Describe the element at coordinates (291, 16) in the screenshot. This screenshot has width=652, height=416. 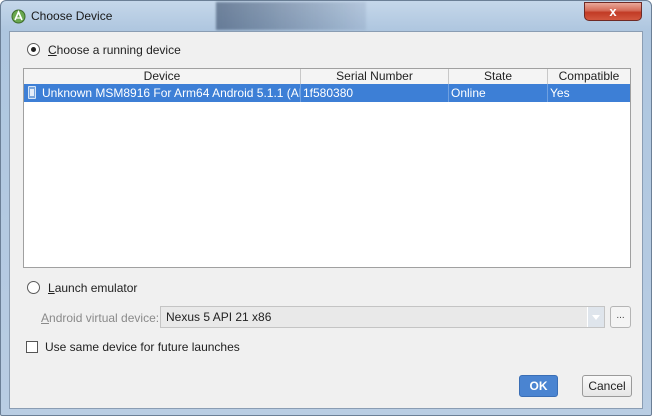
I see `title-bar-glass` at that location.